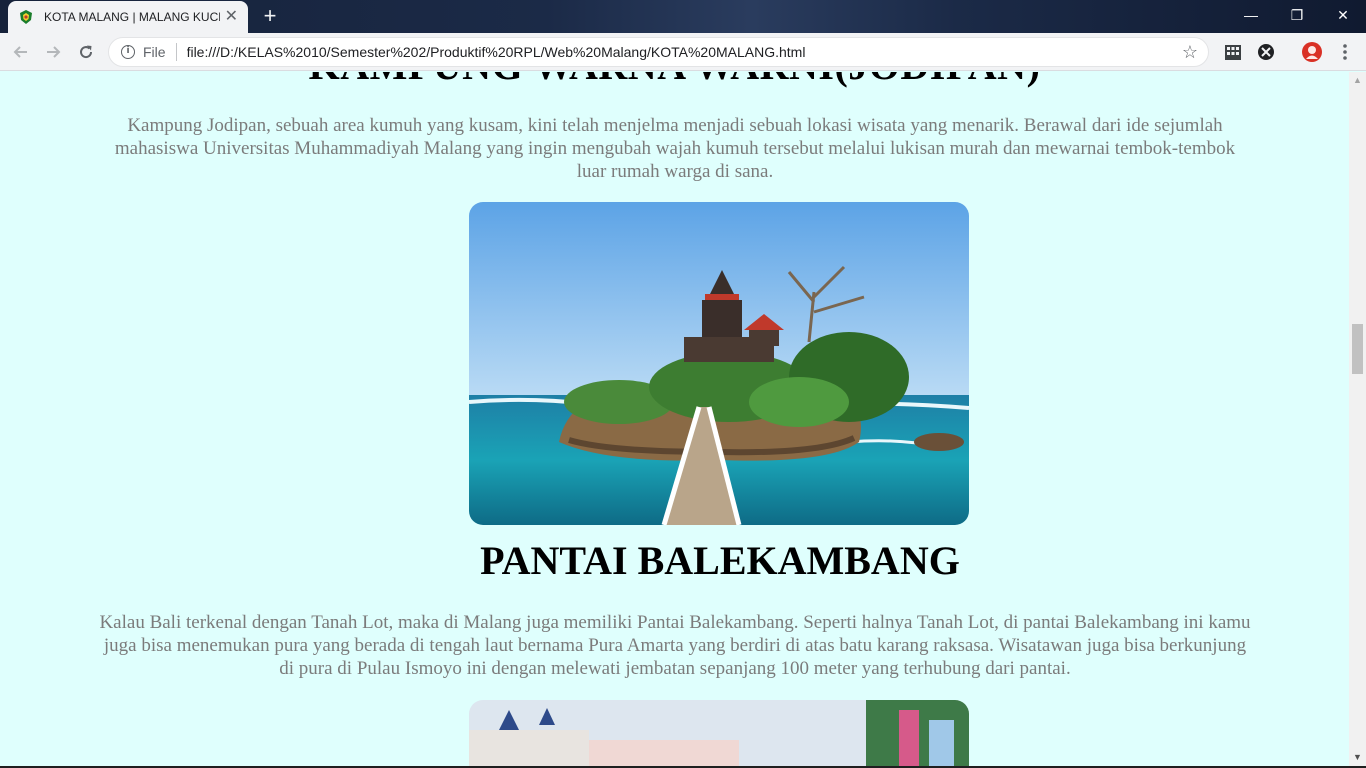 This screenshot has width=1366, height=768. I want to click on url-scheme-label: File, so click(154, 52).